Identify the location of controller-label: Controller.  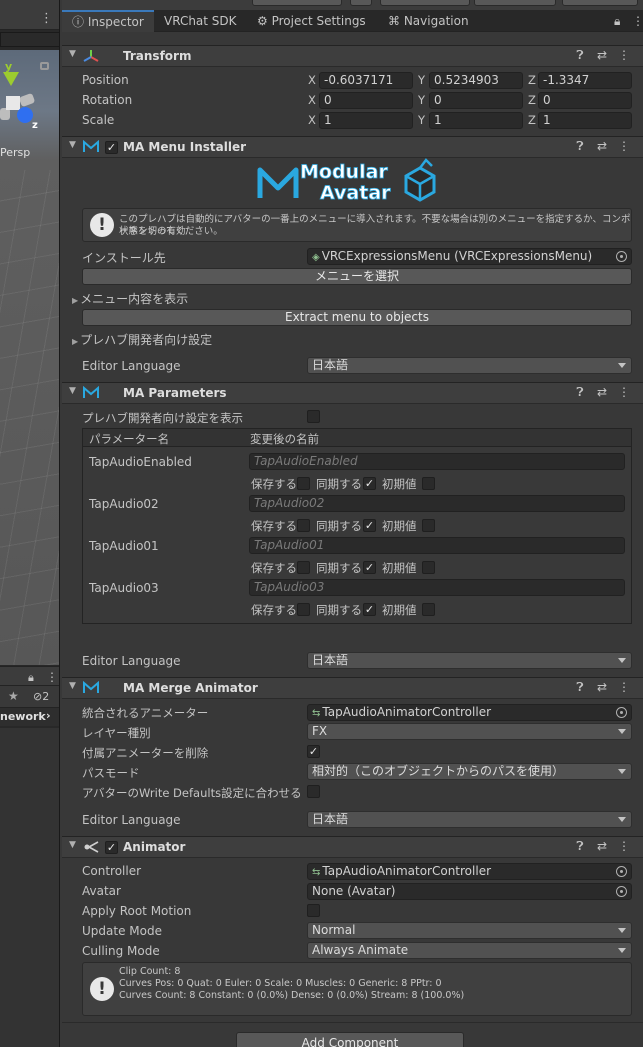
(111, 871).